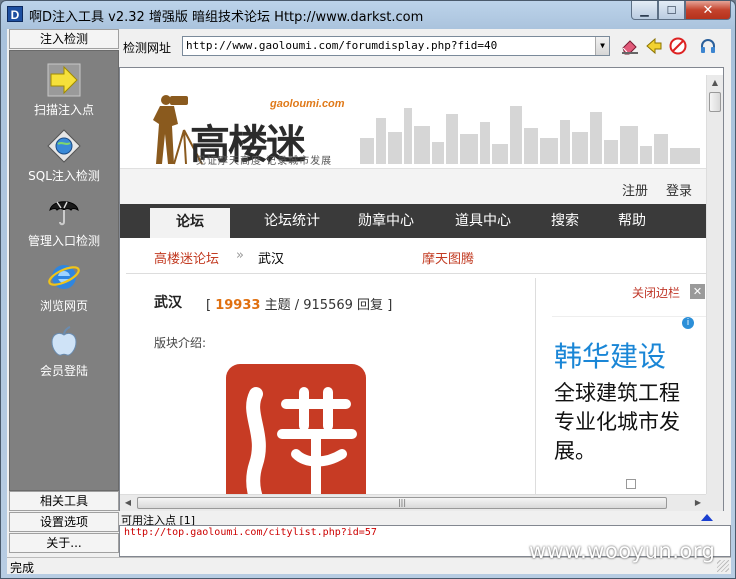 This screenshot has height=579, width=736. What do you see at coordinates (635, 189) in the screenshot?
I see `register-link: 注册` at bounding box center [635, 189].